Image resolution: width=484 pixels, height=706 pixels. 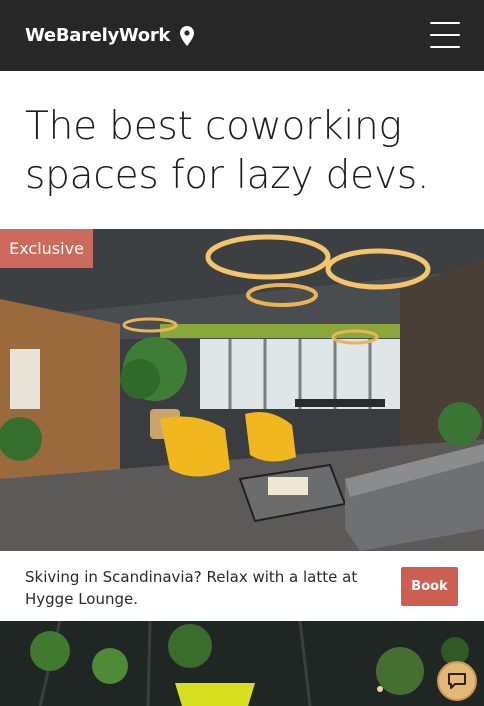 I want to click on chat-bubble-icon, so click(x=457, y=681).